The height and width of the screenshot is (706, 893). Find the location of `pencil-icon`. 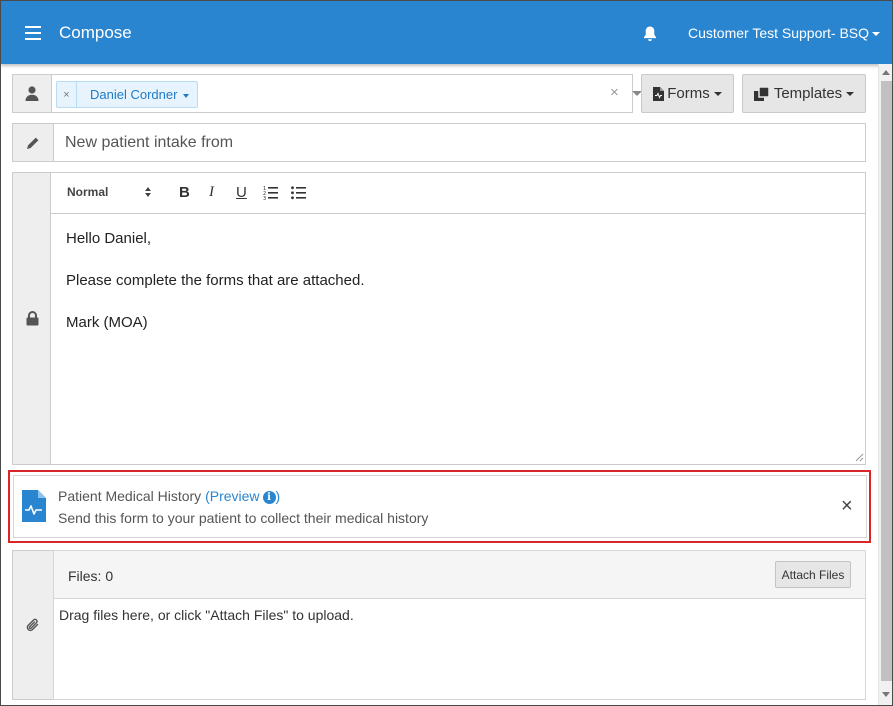

pencil-icon is located at coordinates (33, 142).